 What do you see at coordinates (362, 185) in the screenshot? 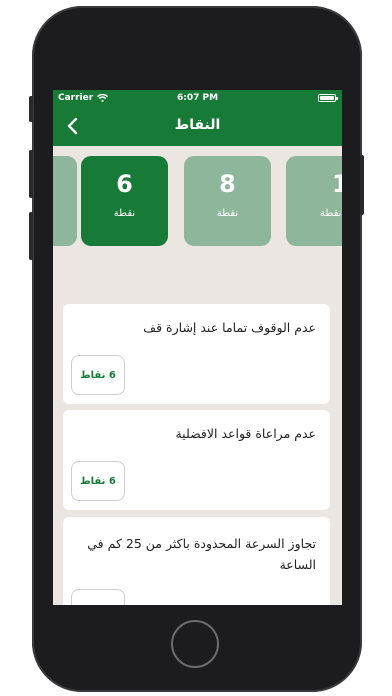
I see `power-button` at bounding box center [362, 185].